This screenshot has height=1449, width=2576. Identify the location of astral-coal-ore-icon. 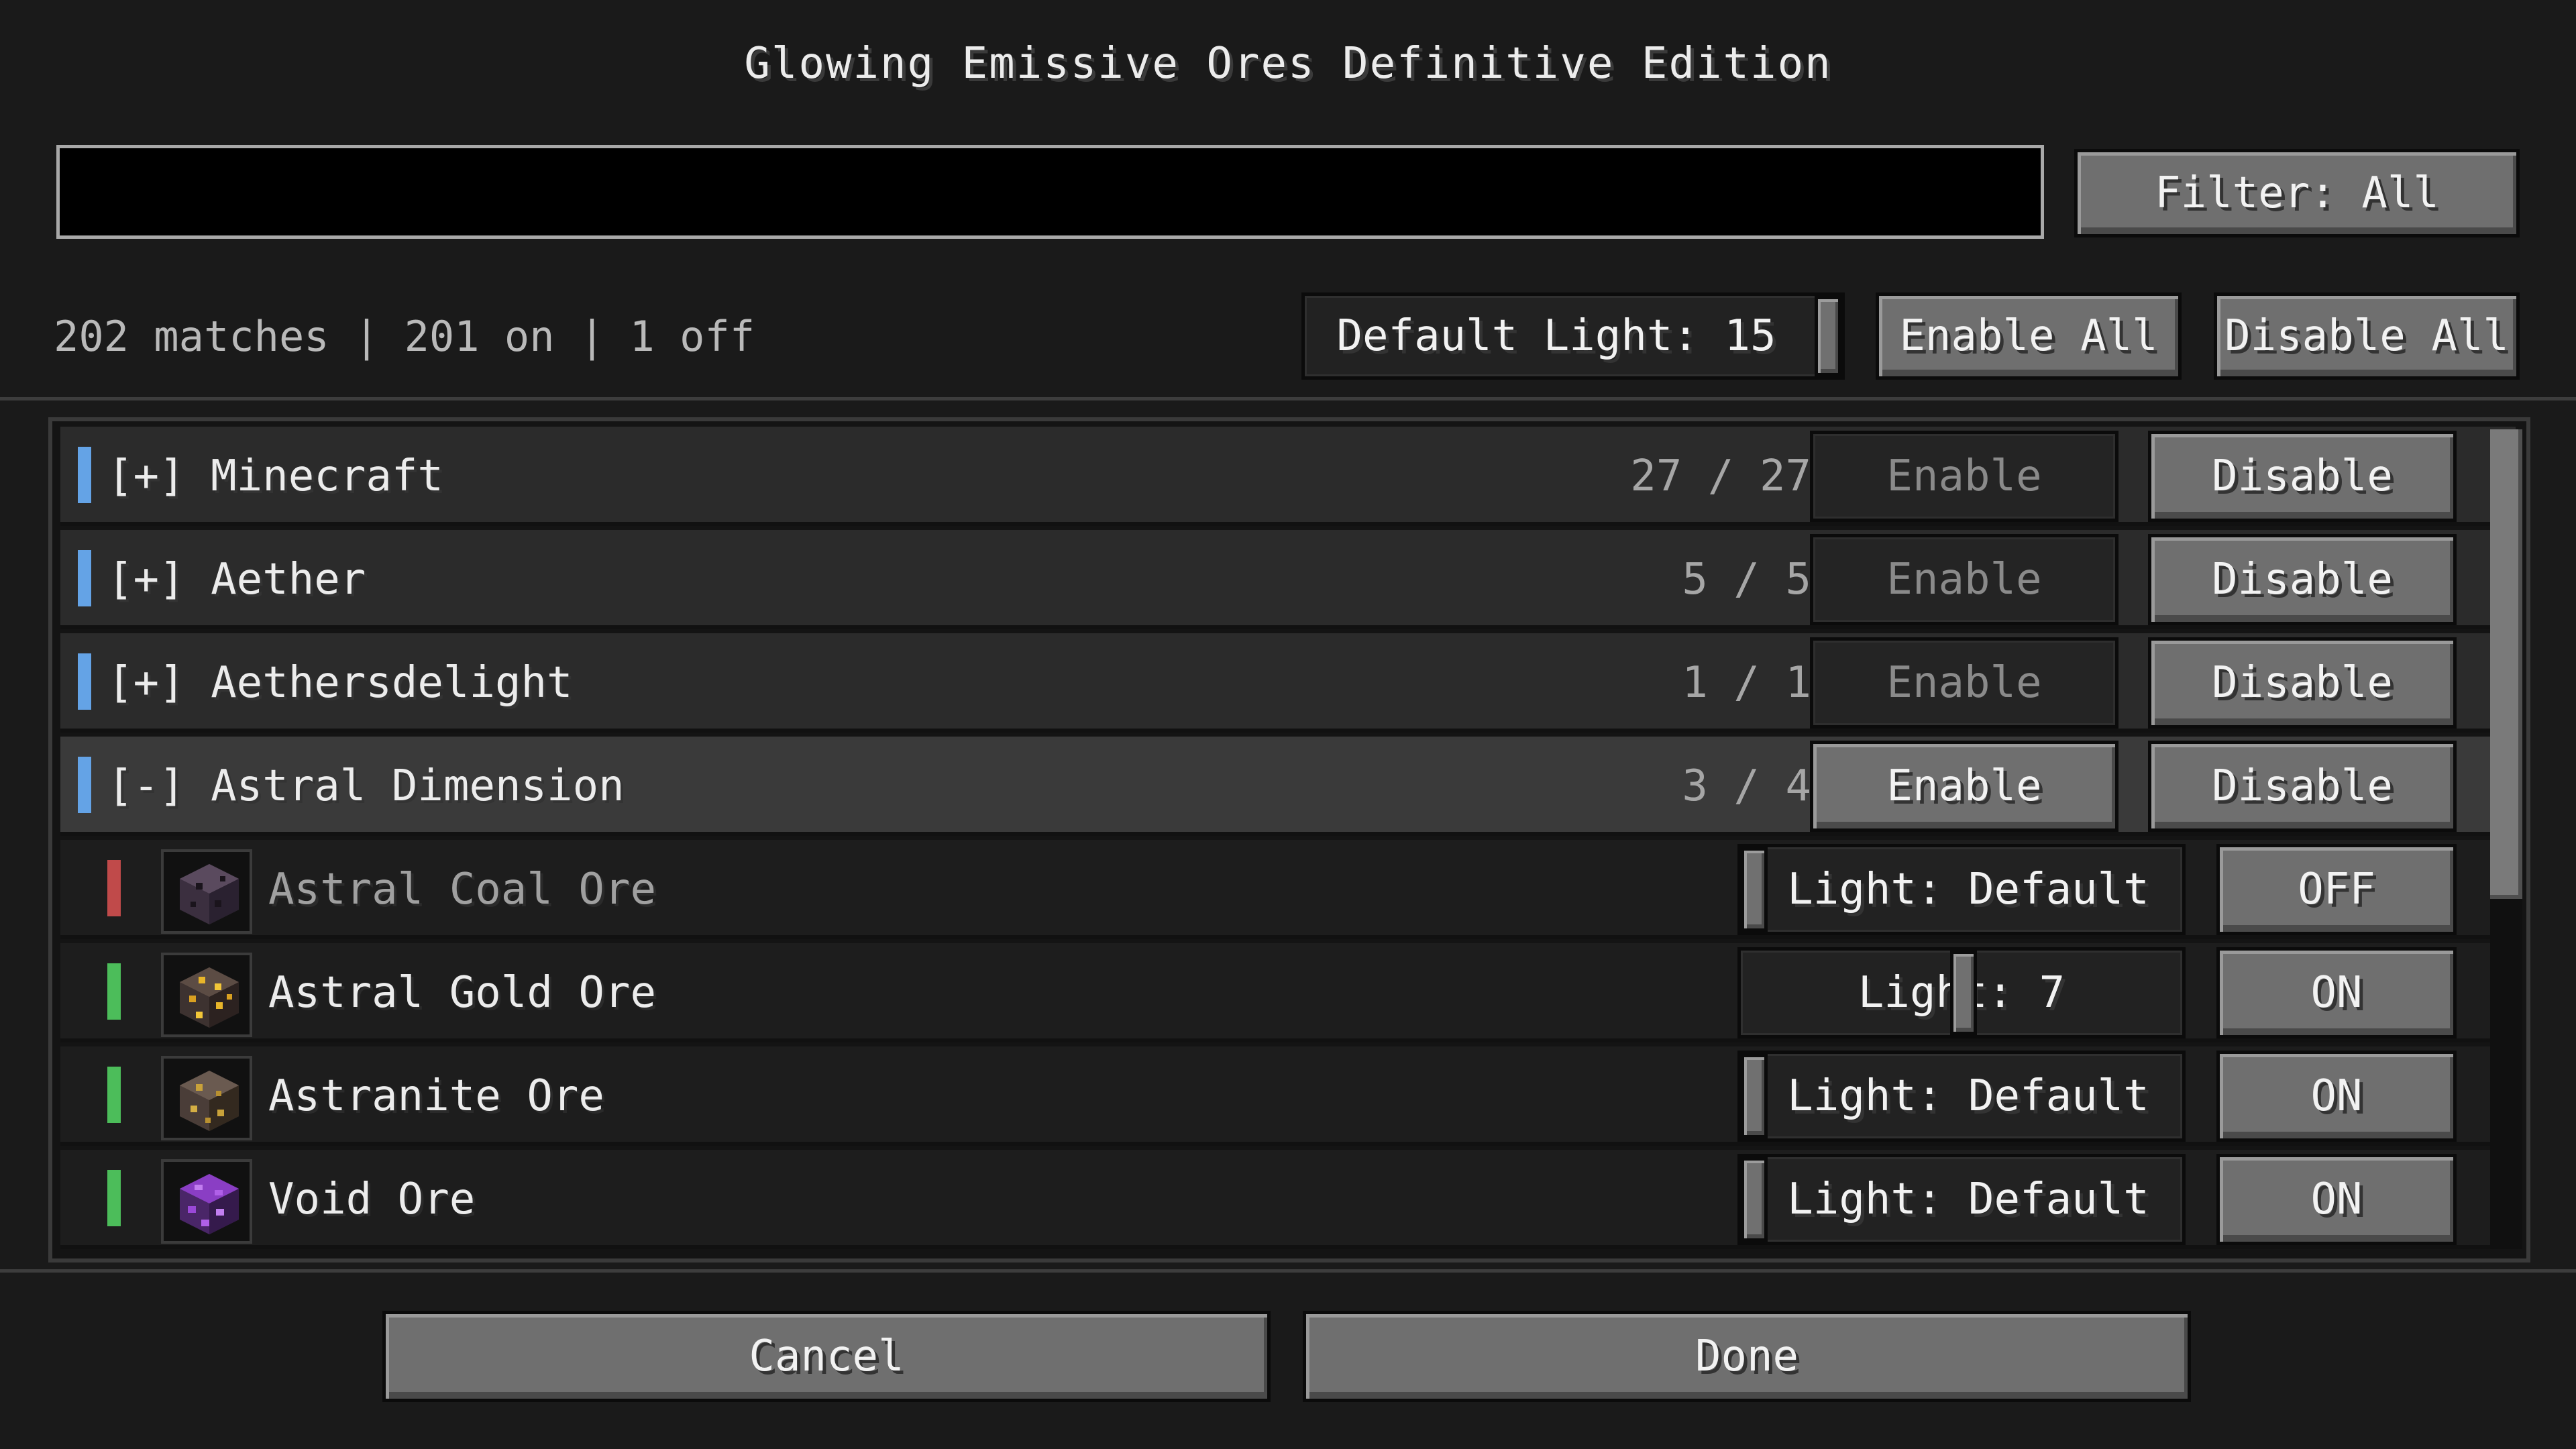
(206, 891).